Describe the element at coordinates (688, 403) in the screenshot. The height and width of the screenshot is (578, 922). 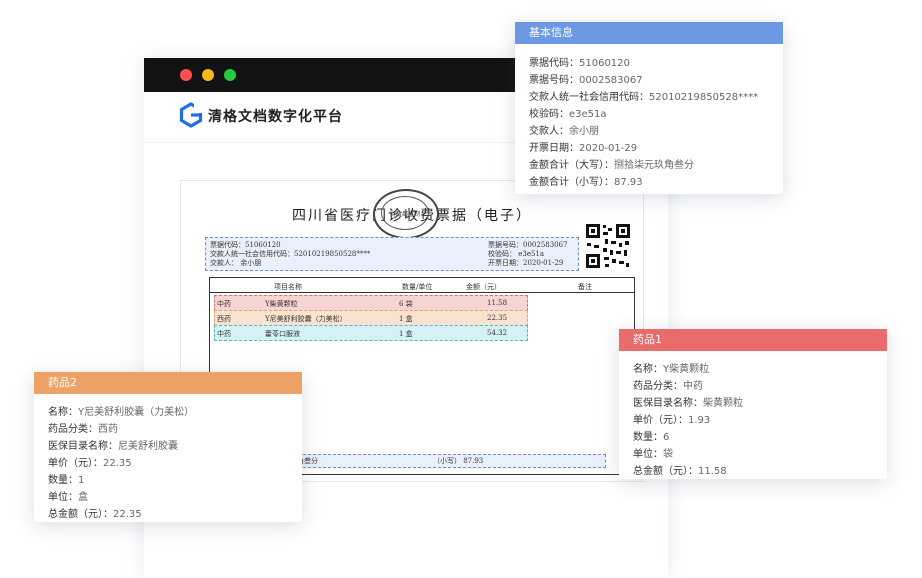
I see `drug-field: 医保目录名称：柴黄颗粒` at that location.